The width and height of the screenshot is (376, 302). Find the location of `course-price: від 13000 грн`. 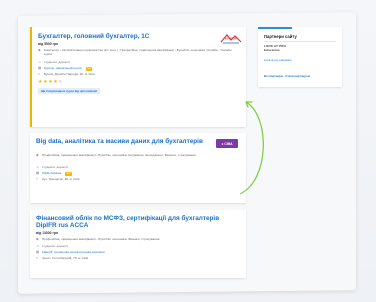

course-price: від 13000 грн is located at coordinates (47, 233).